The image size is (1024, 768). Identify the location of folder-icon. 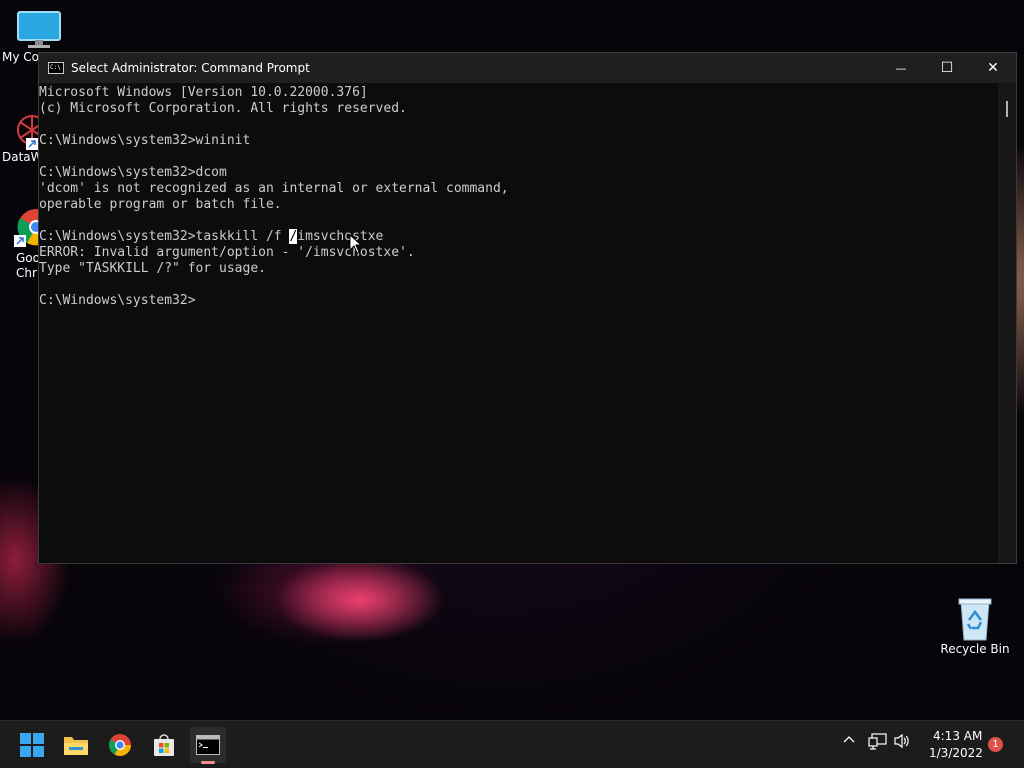
(76, 746).